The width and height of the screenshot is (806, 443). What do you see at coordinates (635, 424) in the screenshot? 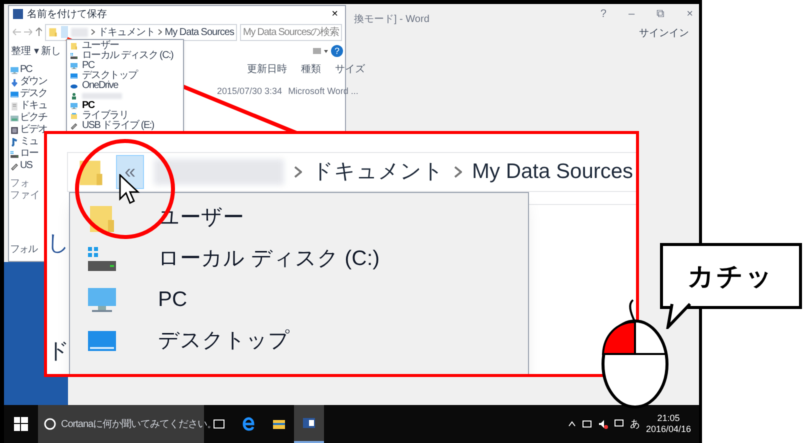
I see `ime-indicator: あ` at bounding box center [635, 424].